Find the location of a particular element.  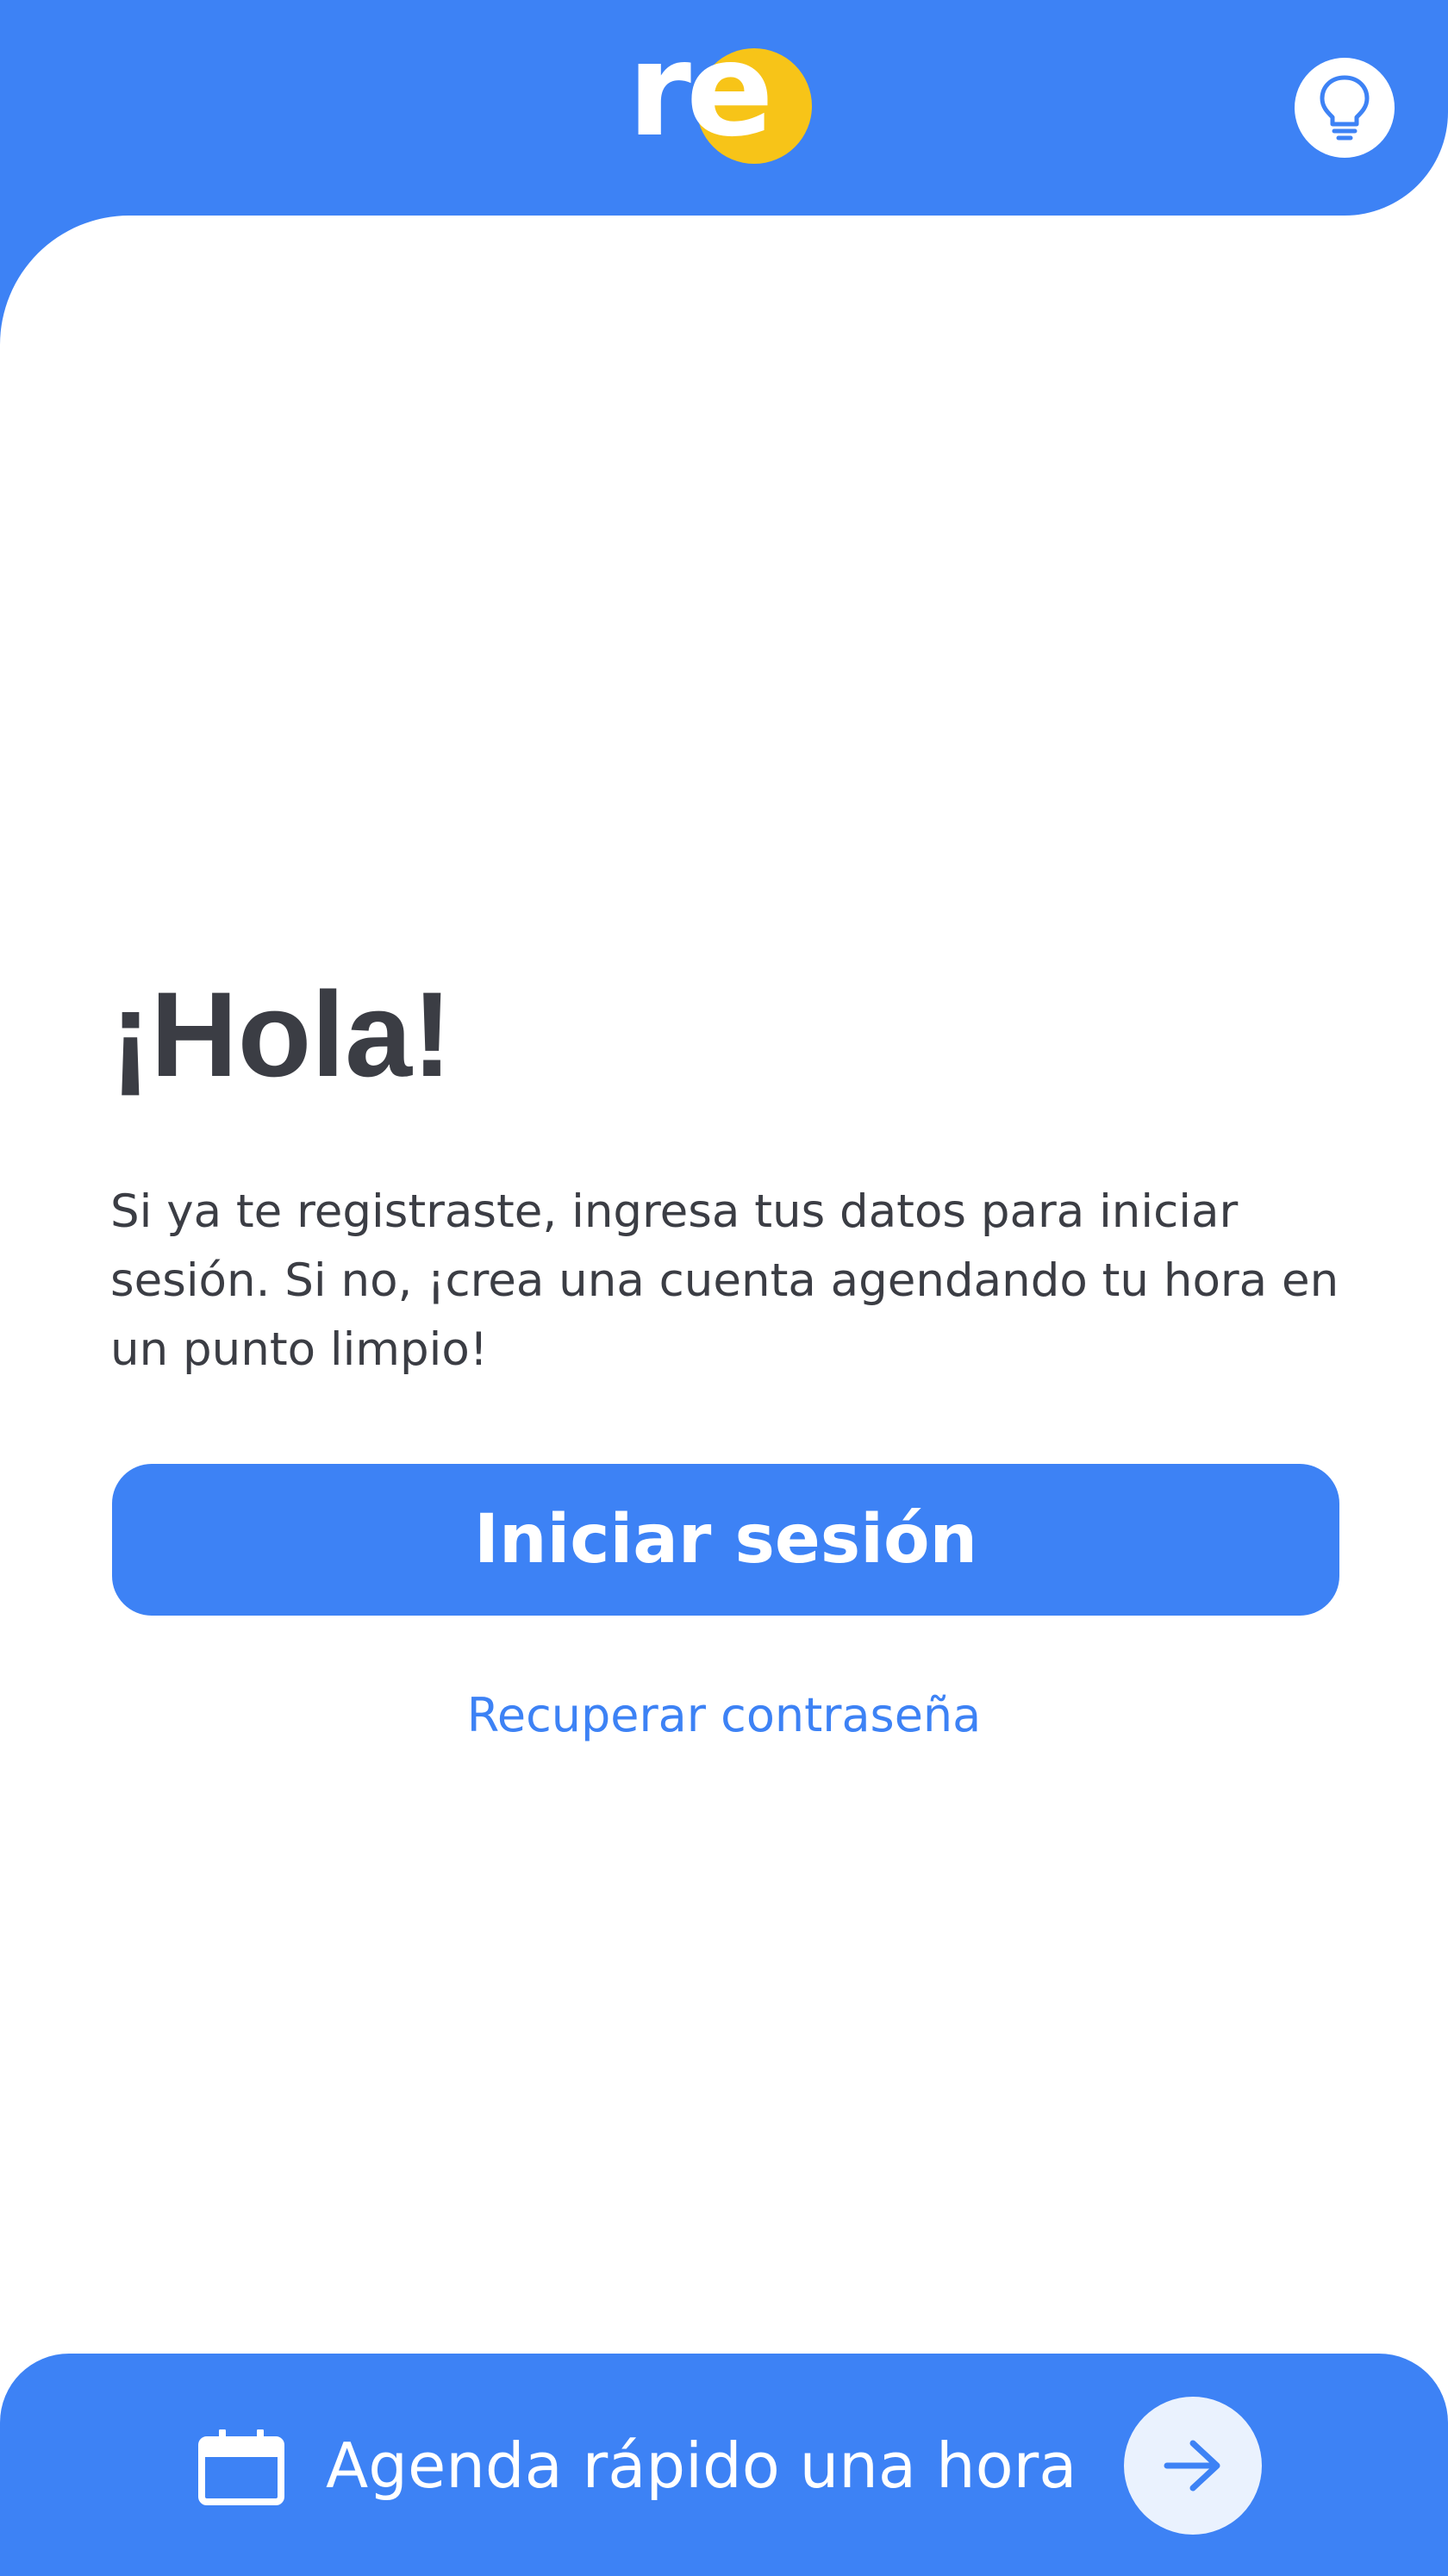

quick-schedule-arrow-button is located at coordinates (1193, 2466).